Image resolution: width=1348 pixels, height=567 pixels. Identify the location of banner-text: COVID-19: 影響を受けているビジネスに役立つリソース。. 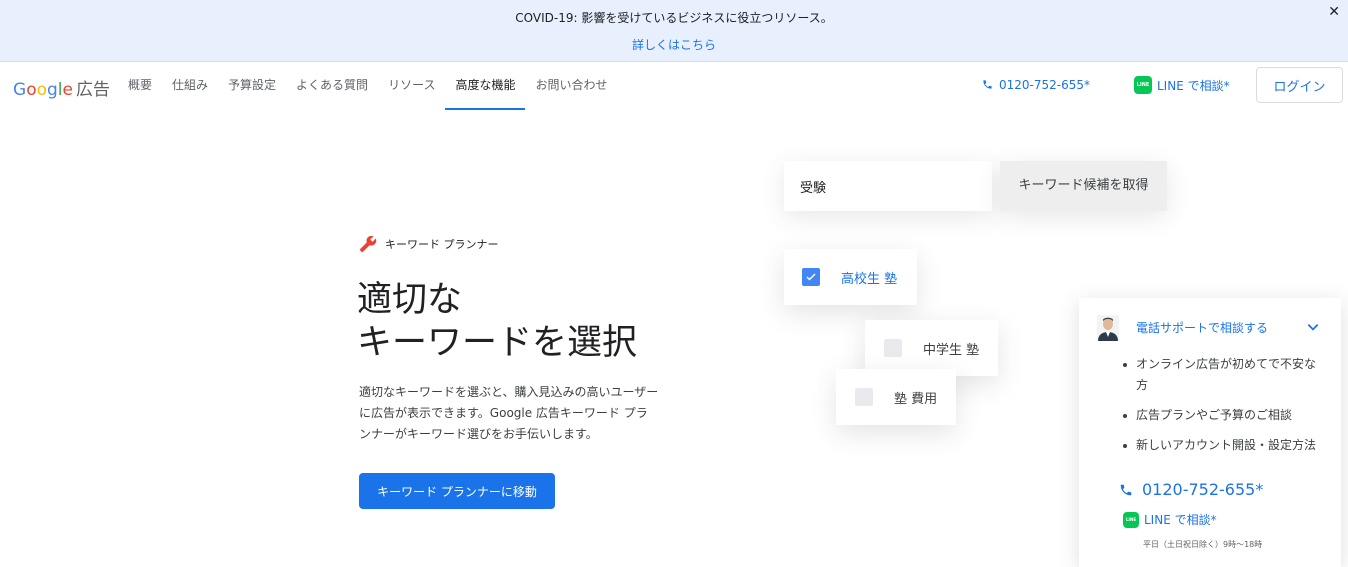
(674, 18).